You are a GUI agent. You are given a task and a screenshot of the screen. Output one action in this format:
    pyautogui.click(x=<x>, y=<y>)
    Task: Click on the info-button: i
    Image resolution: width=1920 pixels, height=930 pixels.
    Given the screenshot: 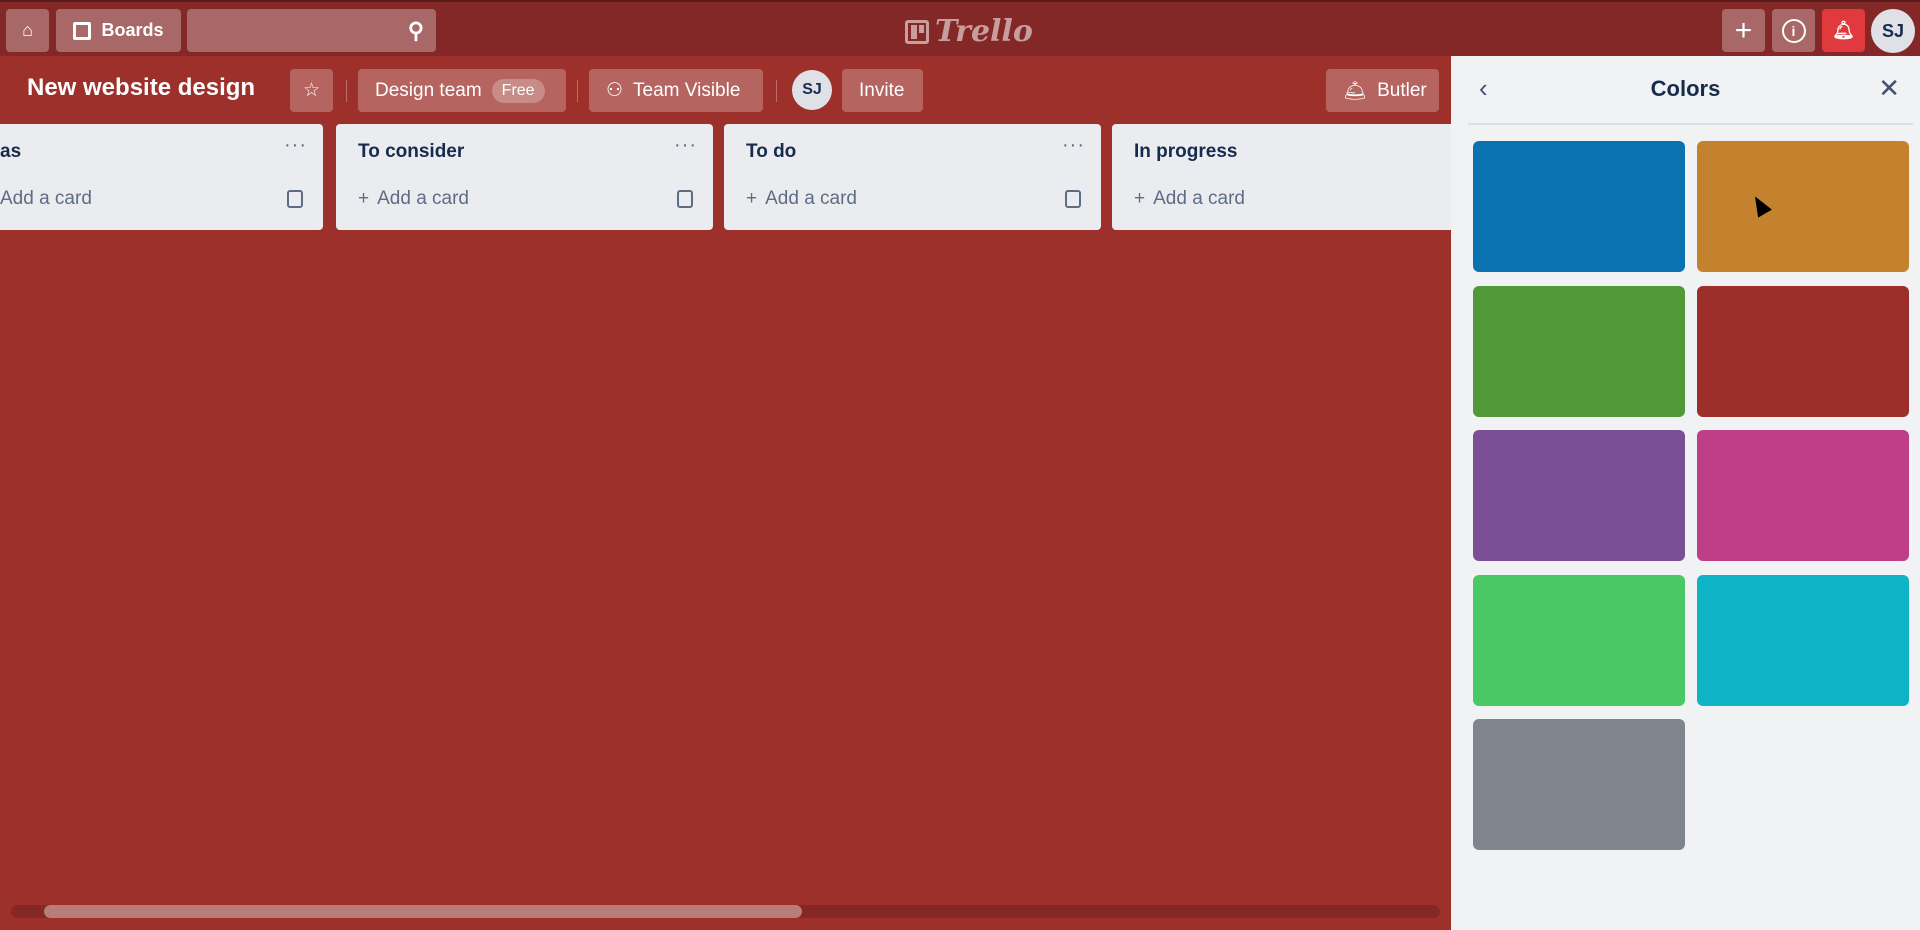 What is the action you would take?
    pyautogui.click(x=1793, y=30)
    